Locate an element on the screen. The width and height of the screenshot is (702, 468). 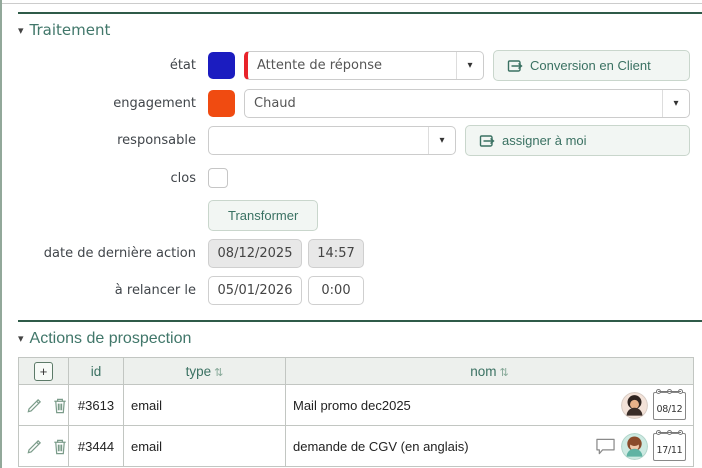
relance-row: à relancer le is located at coordinates (354, 290).